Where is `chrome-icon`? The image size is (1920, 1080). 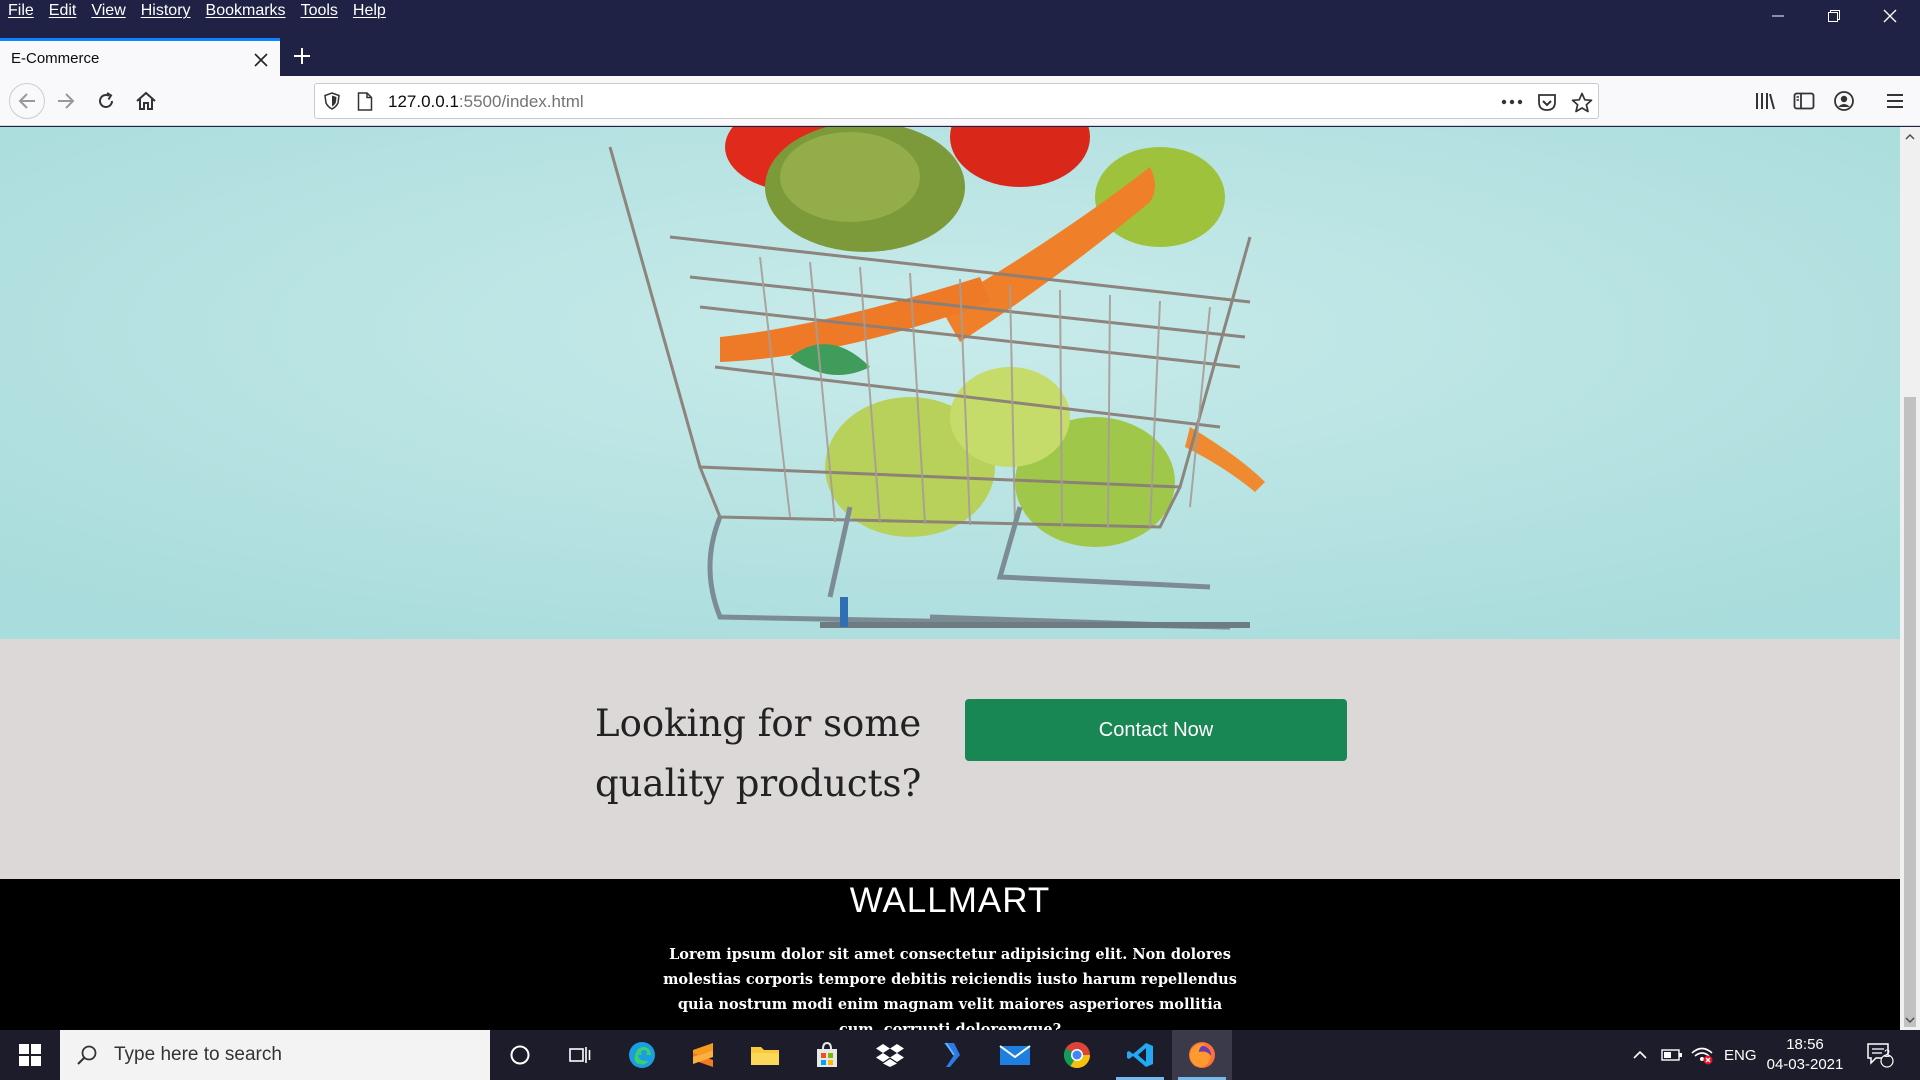
chrome-icon is located at coordinates (1077, 1055).